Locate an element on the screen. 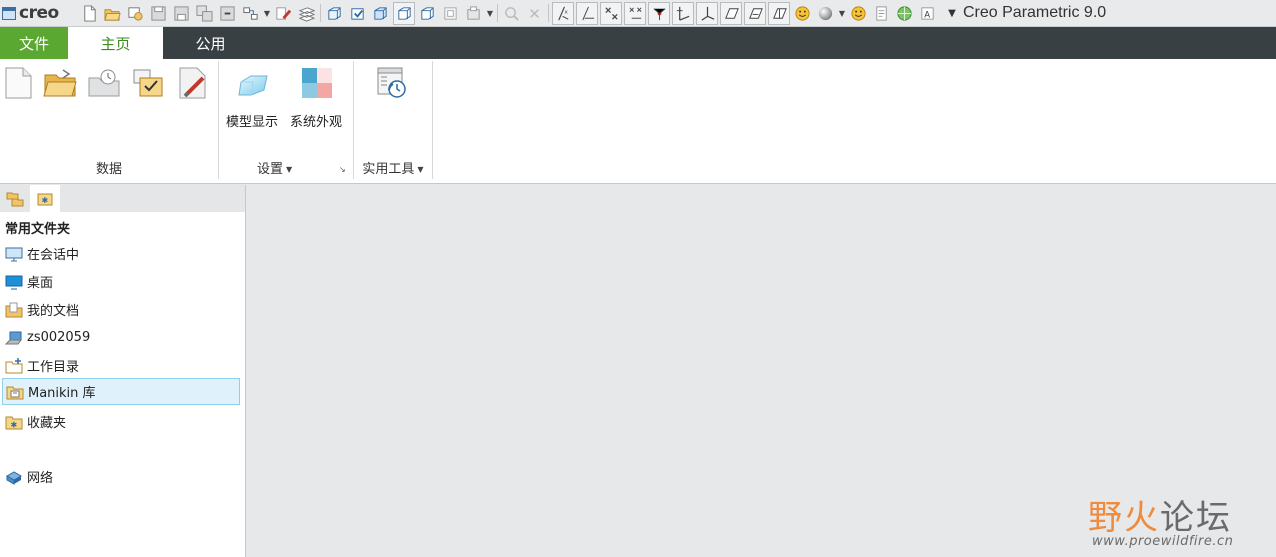 The width and height of the screenshot is (1276, 557). system-appearance-icon is located at coordinates (317, 83).